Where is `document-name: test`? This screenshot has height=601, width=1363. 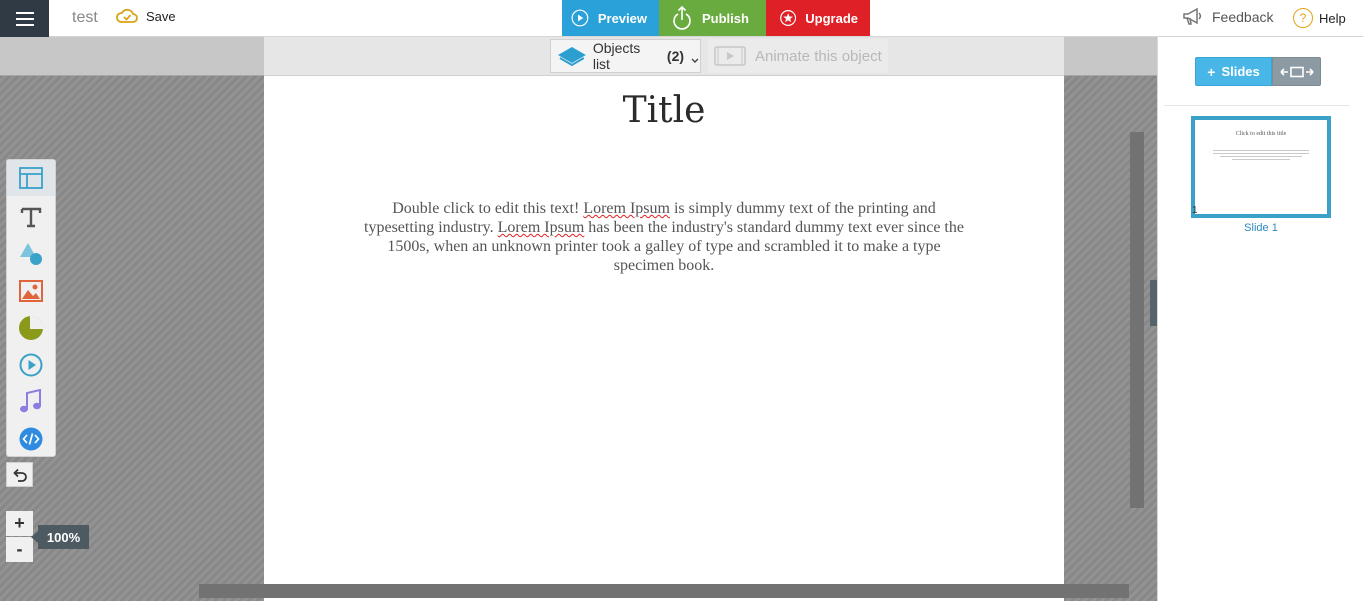
document-name: test is located at coordinates (85, 18).